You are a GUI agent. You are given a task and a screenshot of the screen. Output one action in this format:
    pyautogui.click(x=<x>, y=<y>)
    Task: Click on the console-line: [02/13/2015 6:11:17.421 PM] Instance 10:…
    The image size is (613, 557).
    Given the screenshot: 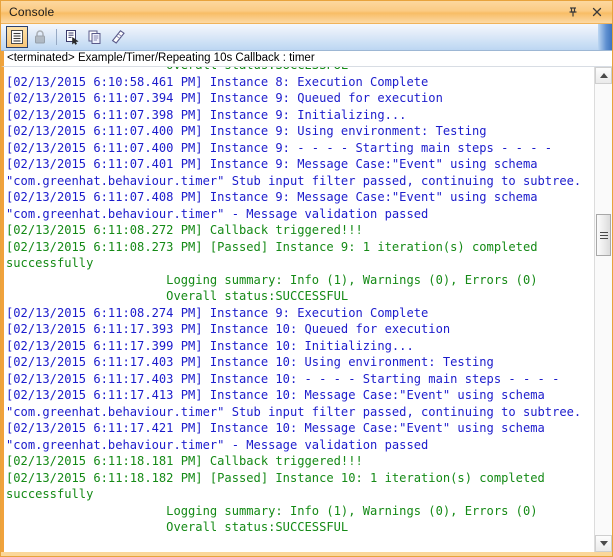 What is the action you would take?
    pyautogui.click(x=275, y=428)
    